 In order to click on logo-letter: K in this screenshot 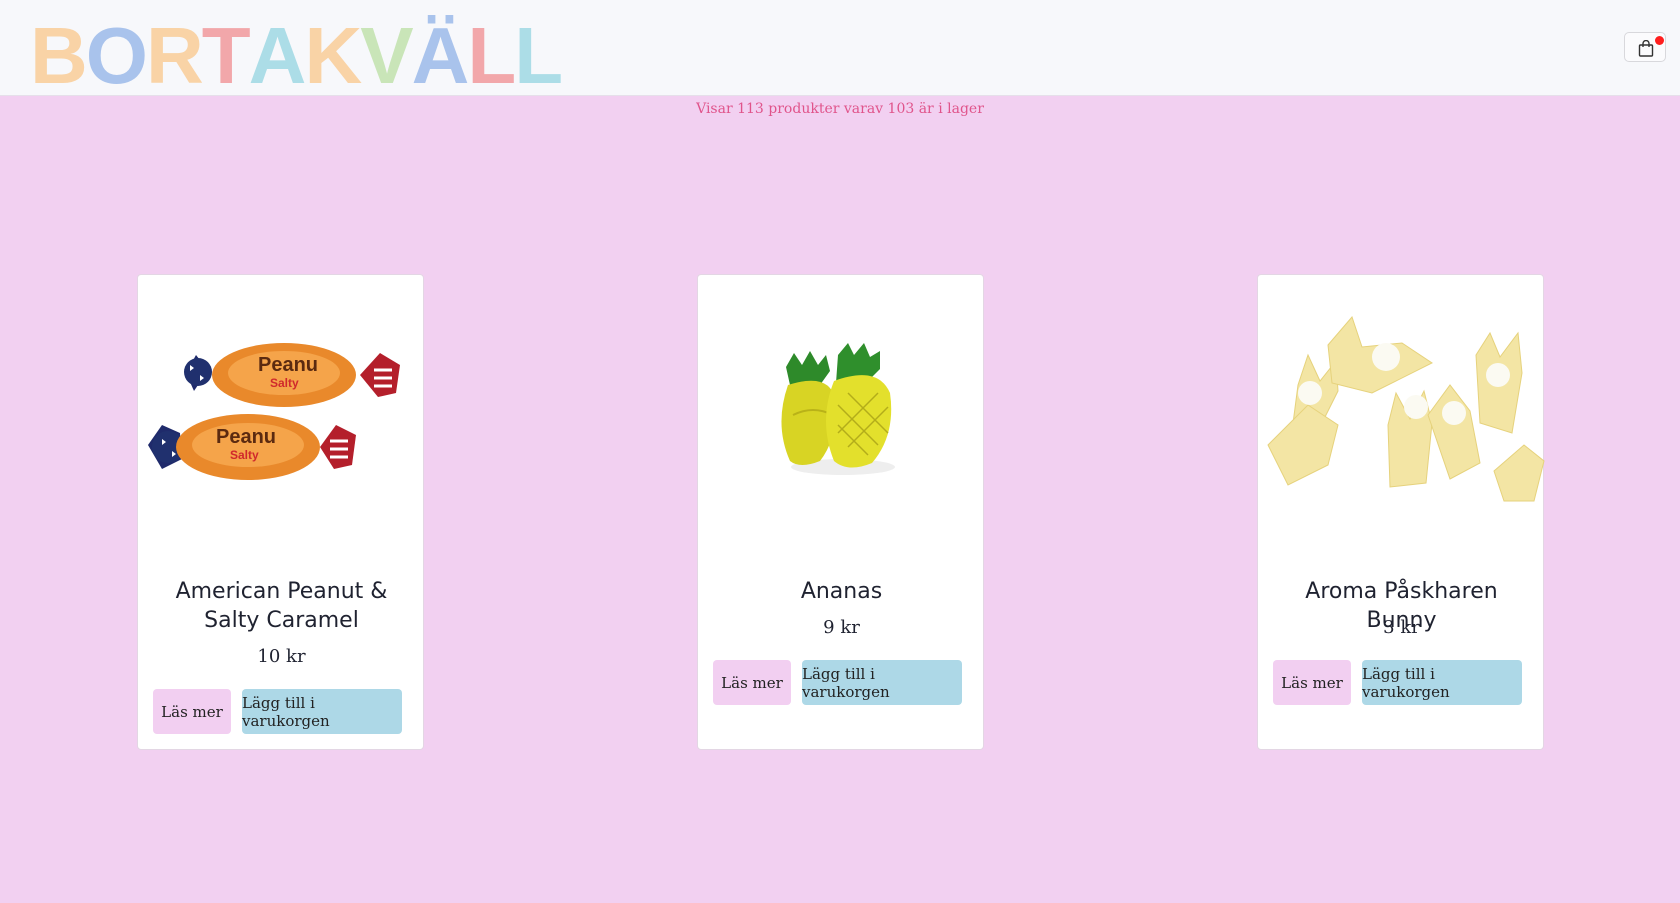, I will do `click(333, 55)`.